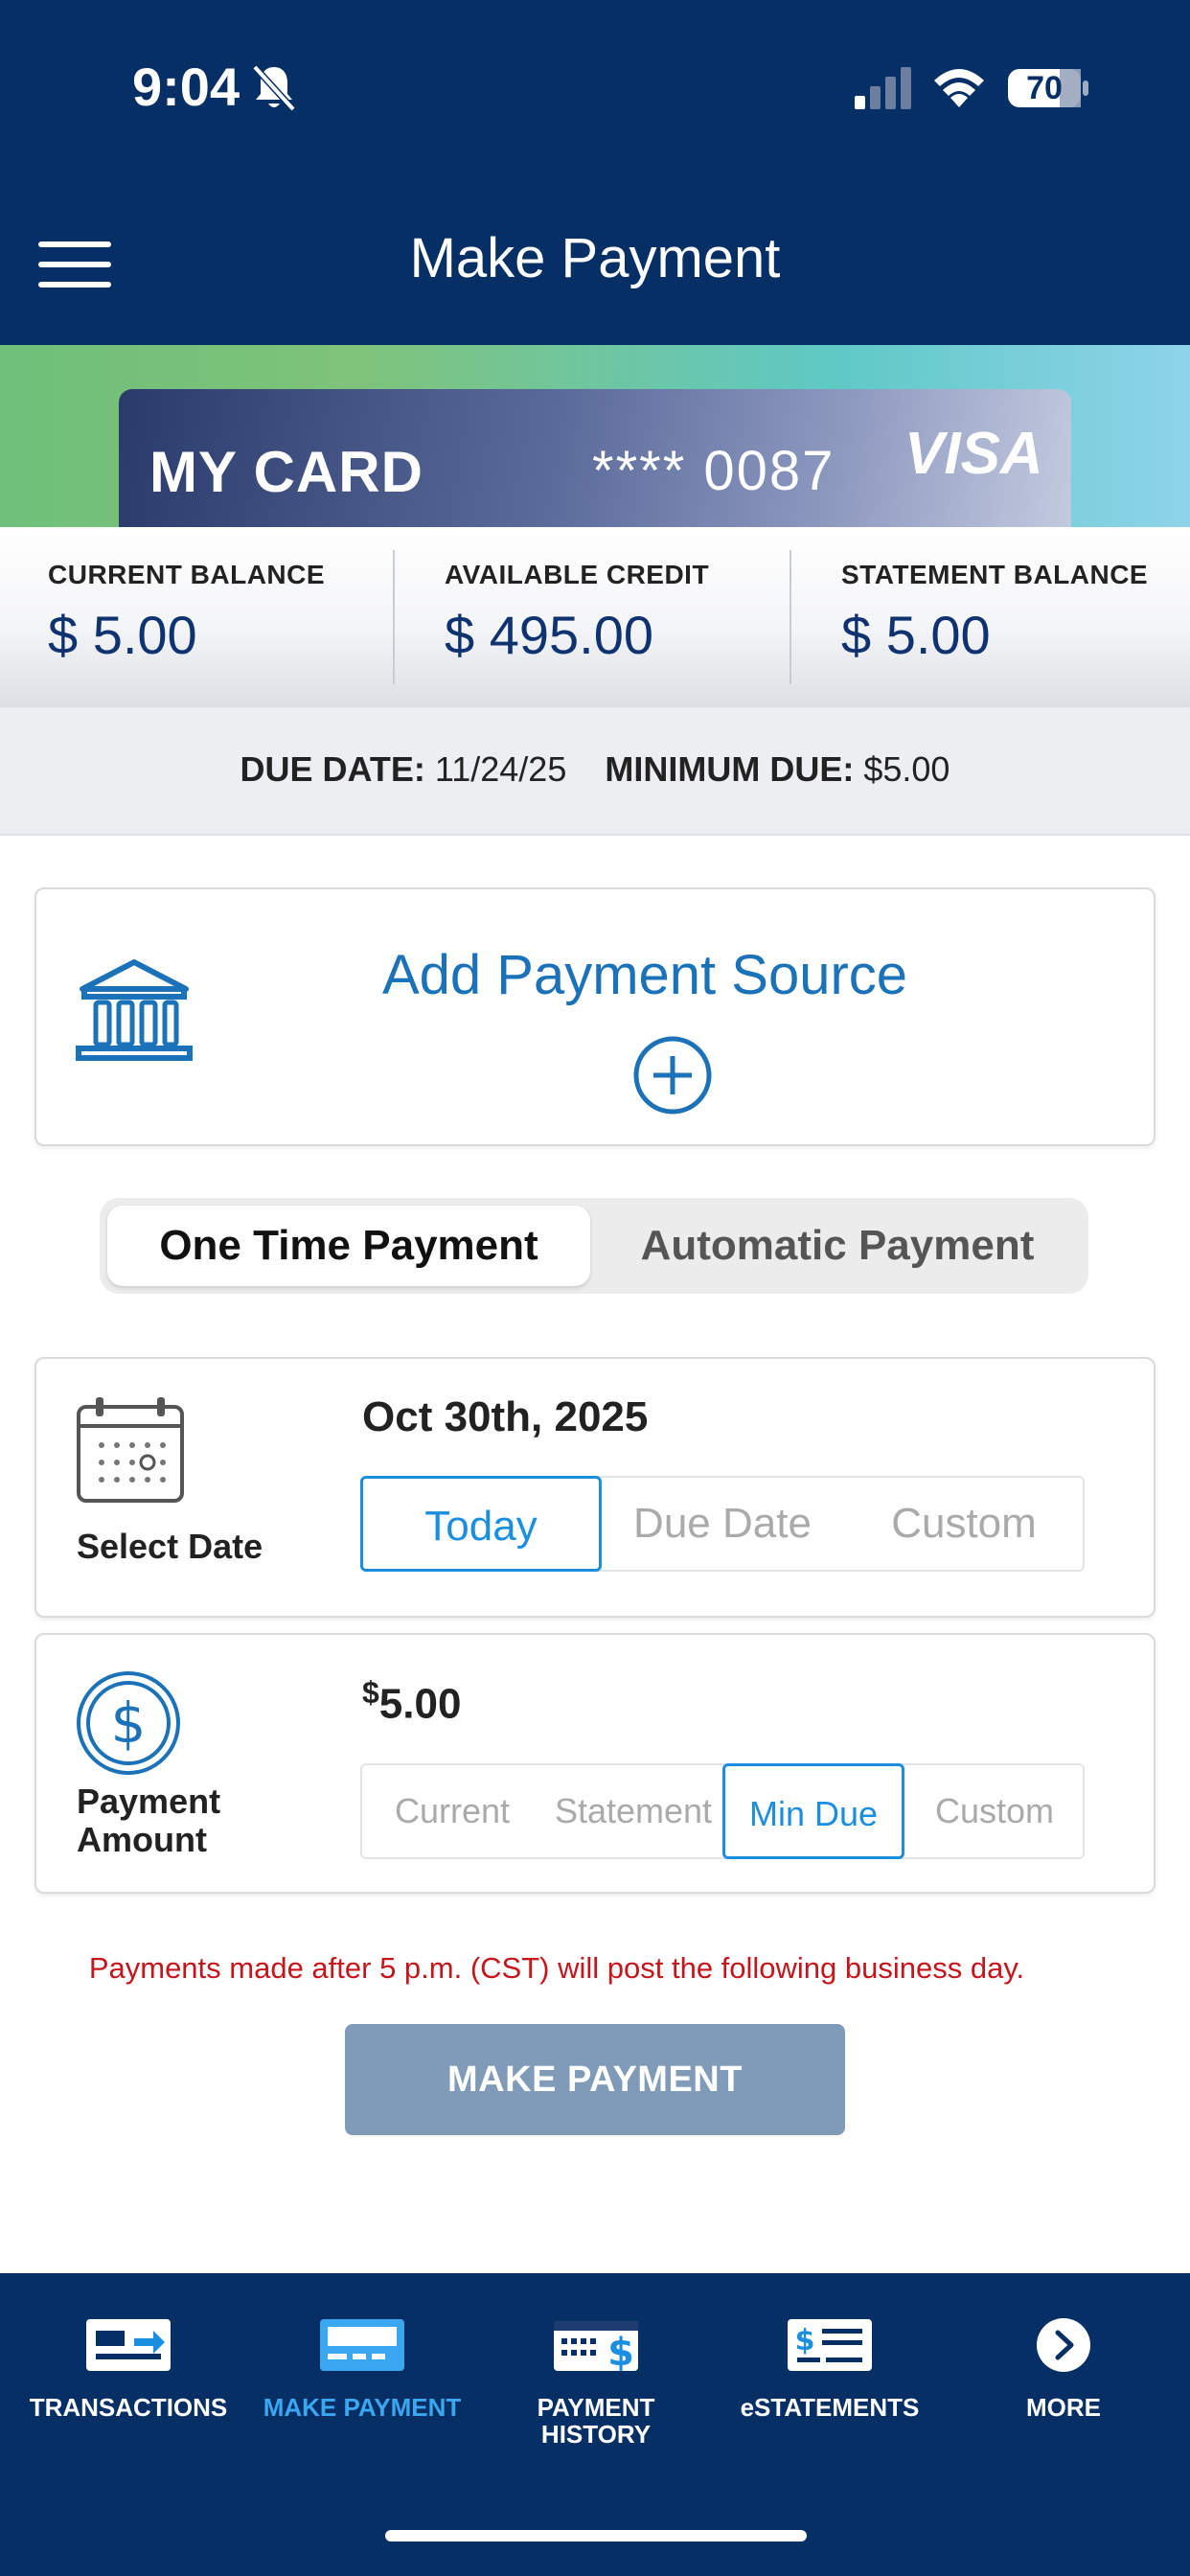 This screenshot has width=1190, height=2576. Describe the element at coordinates (838, 1246) in the screenshot. I see `automatic-payment-tab: Automatic Payment` at that location.